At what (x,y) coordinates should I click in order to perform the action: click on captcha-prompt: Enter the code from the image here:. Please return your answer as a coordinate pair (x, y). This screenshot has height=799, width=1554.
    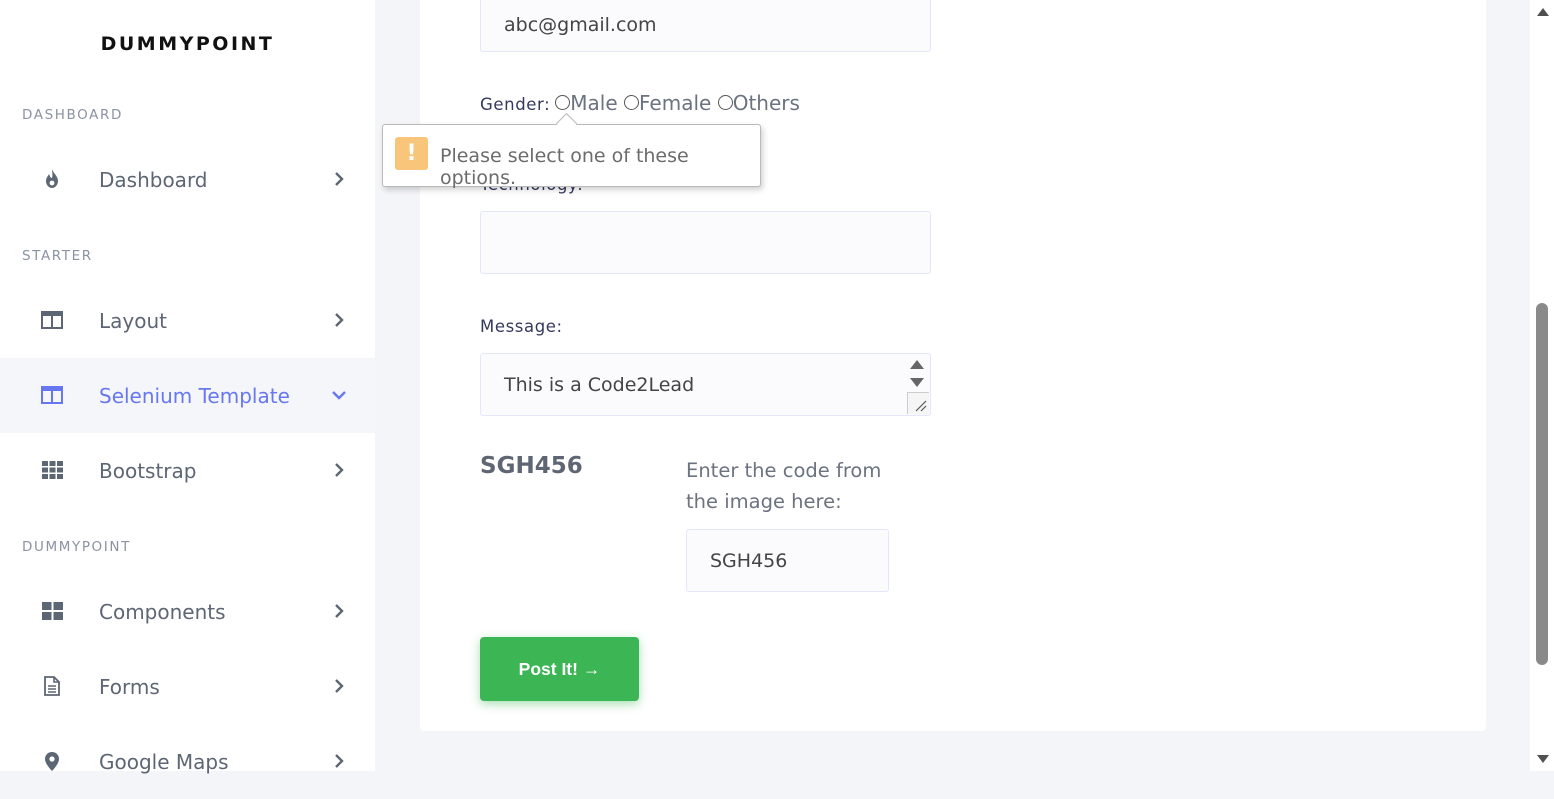
    Looking at the image, I should click on (784, 486).